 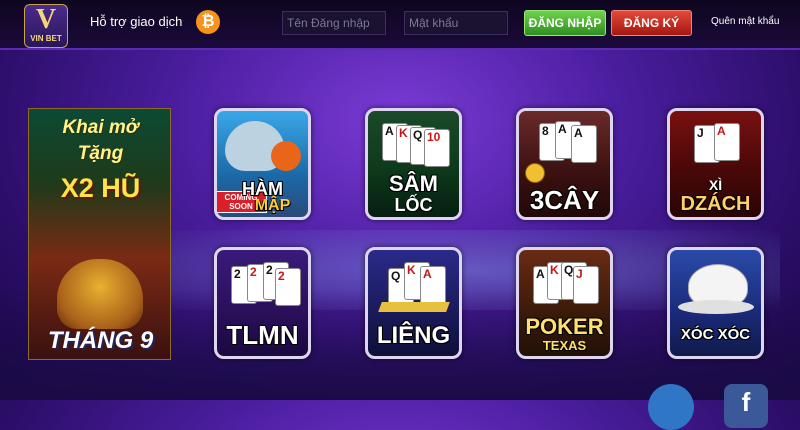 What do you see at coordinates (715, 204) in the screenshot?
I see `game-subtitle: DZÁCH` at bounding box center [715, 204].